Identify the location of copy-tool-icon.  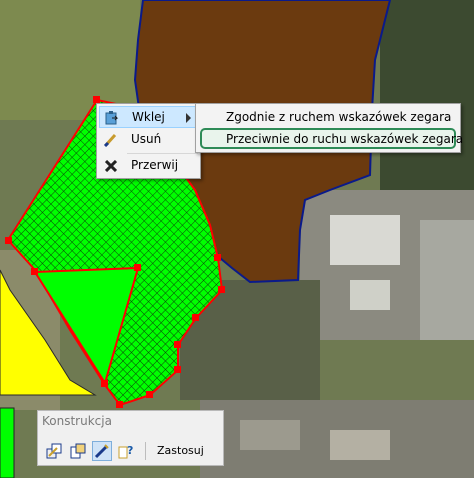
(78, 451).